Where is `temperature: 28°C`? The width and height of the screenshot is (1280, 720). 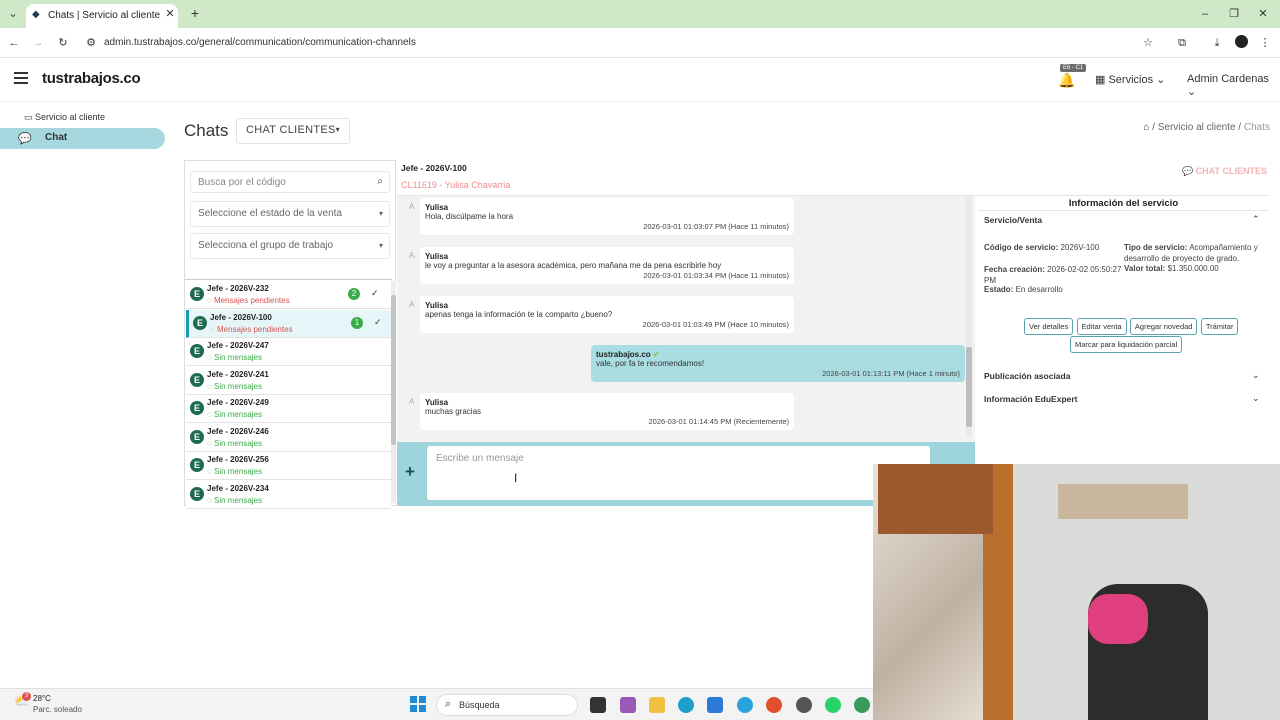
temperature: 28°C is located at coordinates (42, 698).